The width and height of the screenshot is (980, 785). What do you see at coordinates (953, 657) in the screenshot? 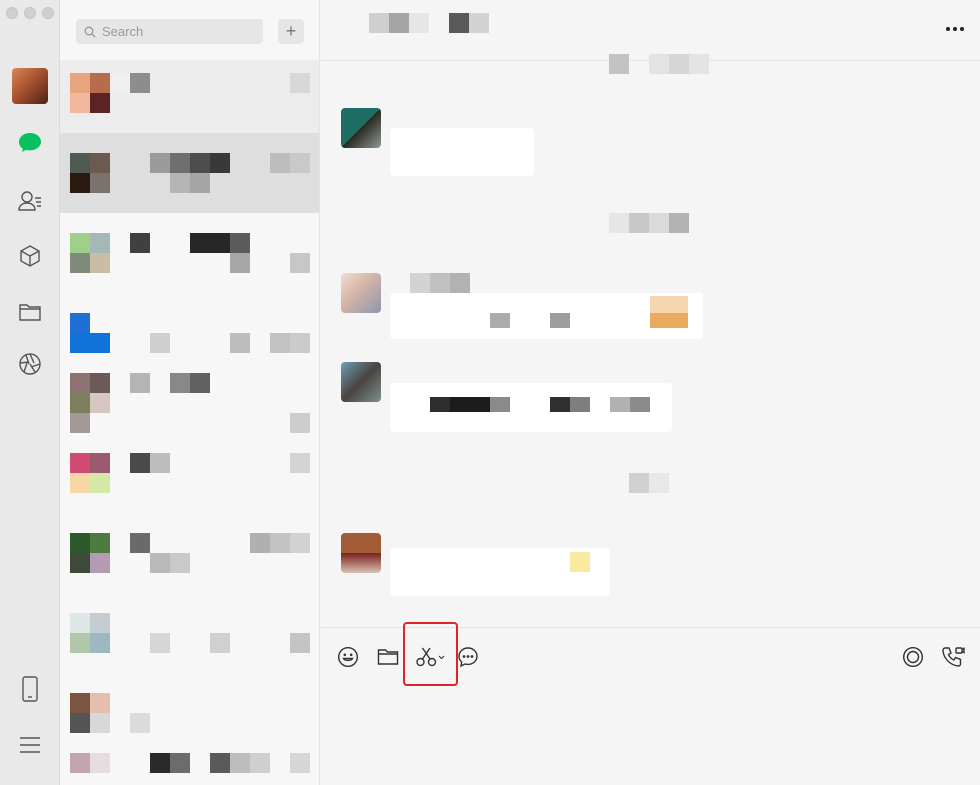
I see `call-icon` at bounding box center [953, 657].